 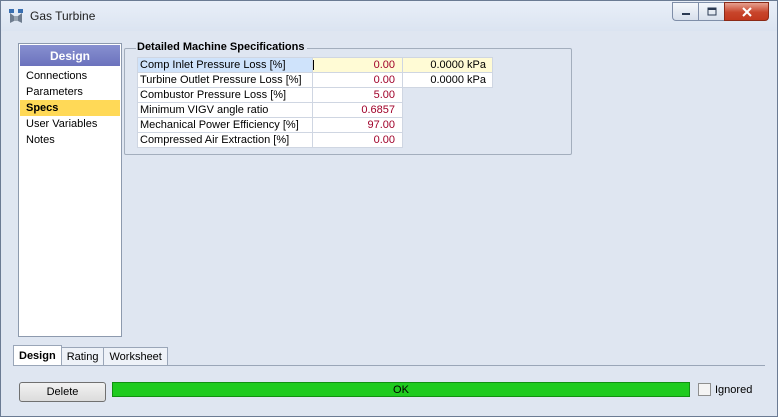 I want to click on spec-label: Minimum VIGV angle ratio, so click(x=225, y=110).